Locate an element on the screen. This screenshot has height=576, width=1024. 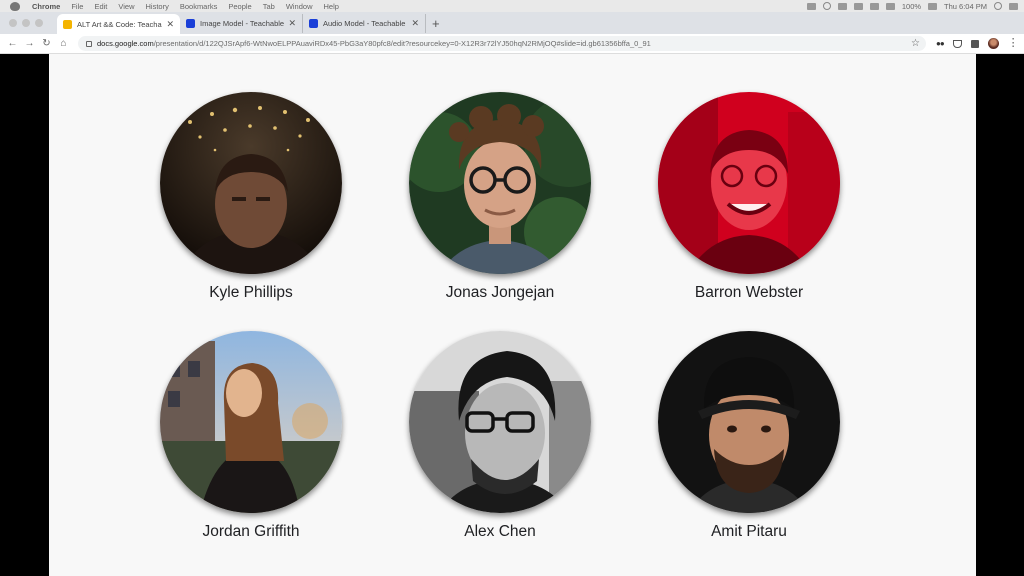
person-name: Alex Chen is located at coordinates (500, 531).